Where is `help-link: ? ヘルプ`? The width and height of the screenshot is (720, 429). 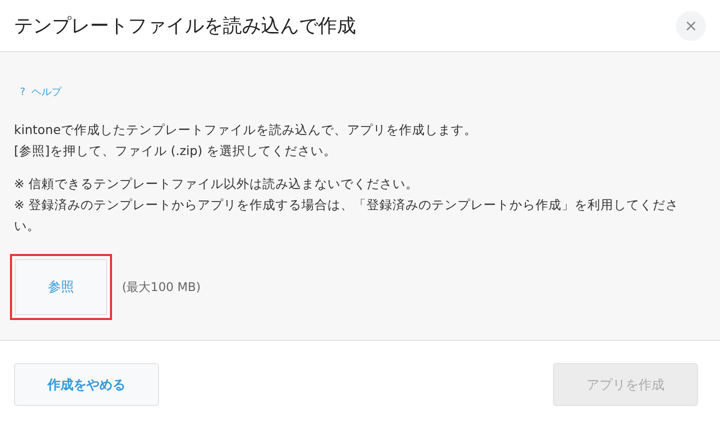
help-link: ? ヘルプ is located at coordinates (38, 92).